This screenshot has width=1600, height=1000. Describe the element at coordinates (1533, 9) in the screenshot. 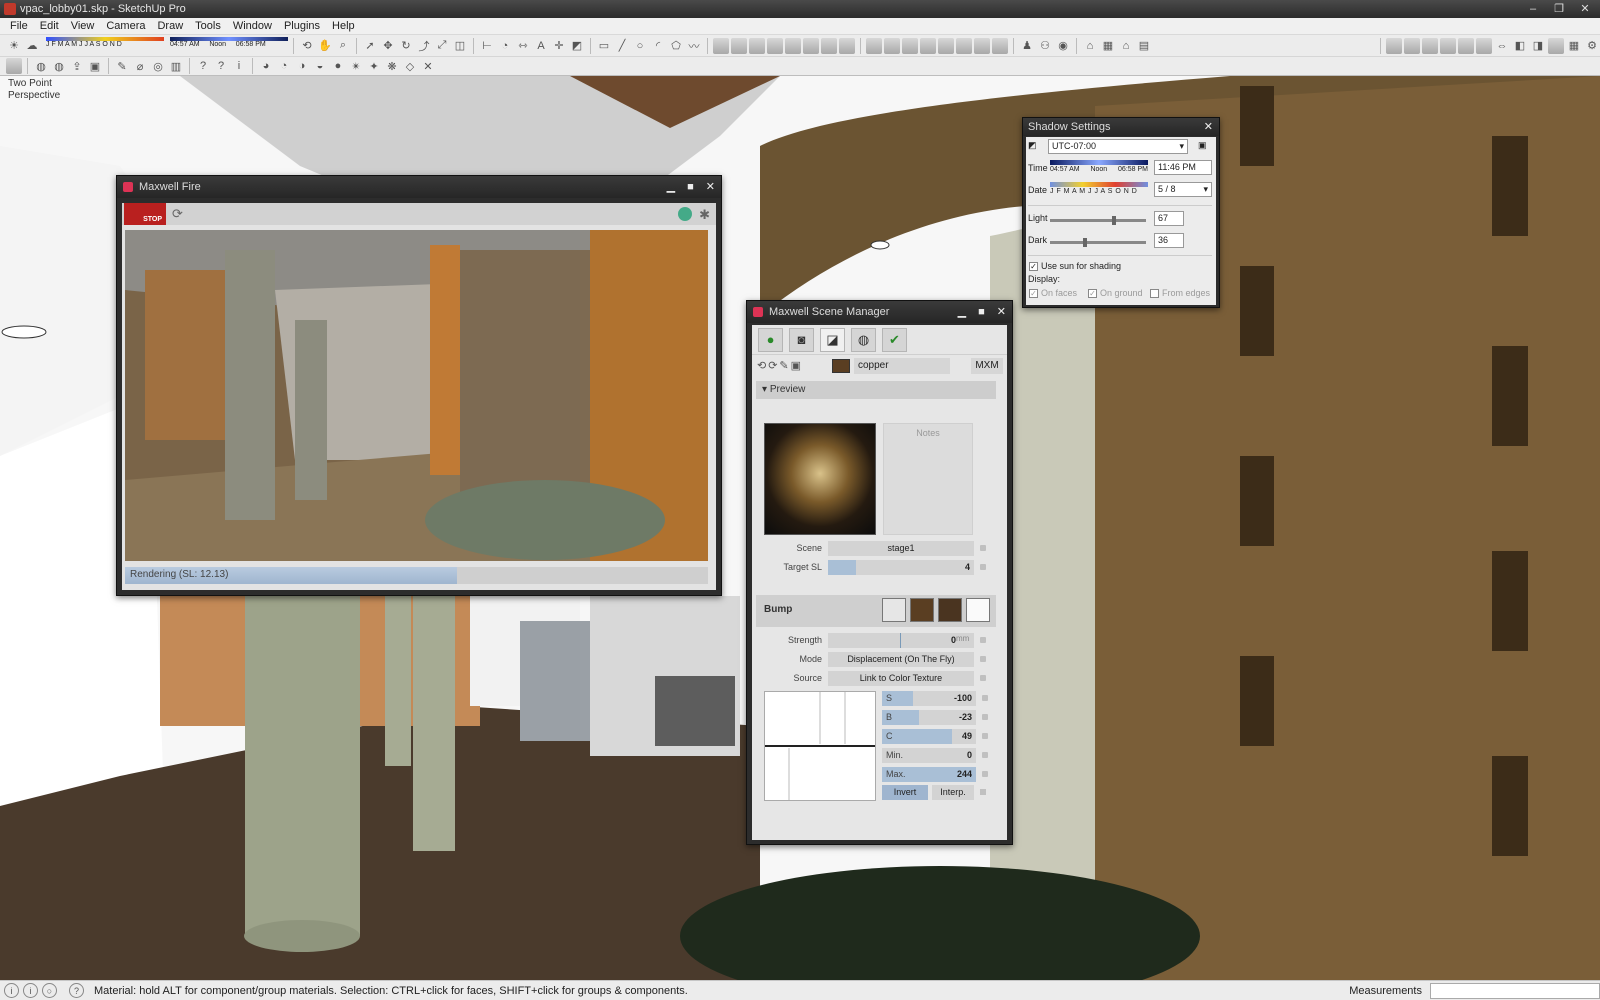

I see `minimize-button: ‒` at that location.